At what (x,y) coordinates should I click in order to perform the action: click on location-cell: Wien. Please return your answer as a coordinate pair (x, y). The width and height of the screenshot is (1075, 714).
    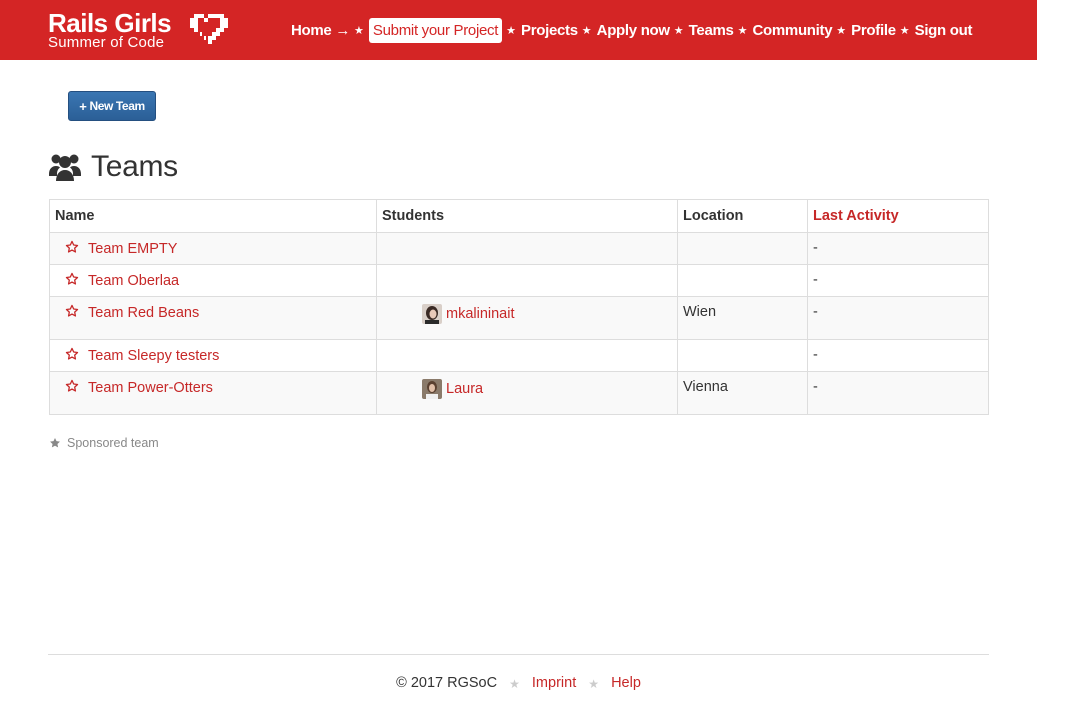
    Looking at the image, I should click on (742, 318).